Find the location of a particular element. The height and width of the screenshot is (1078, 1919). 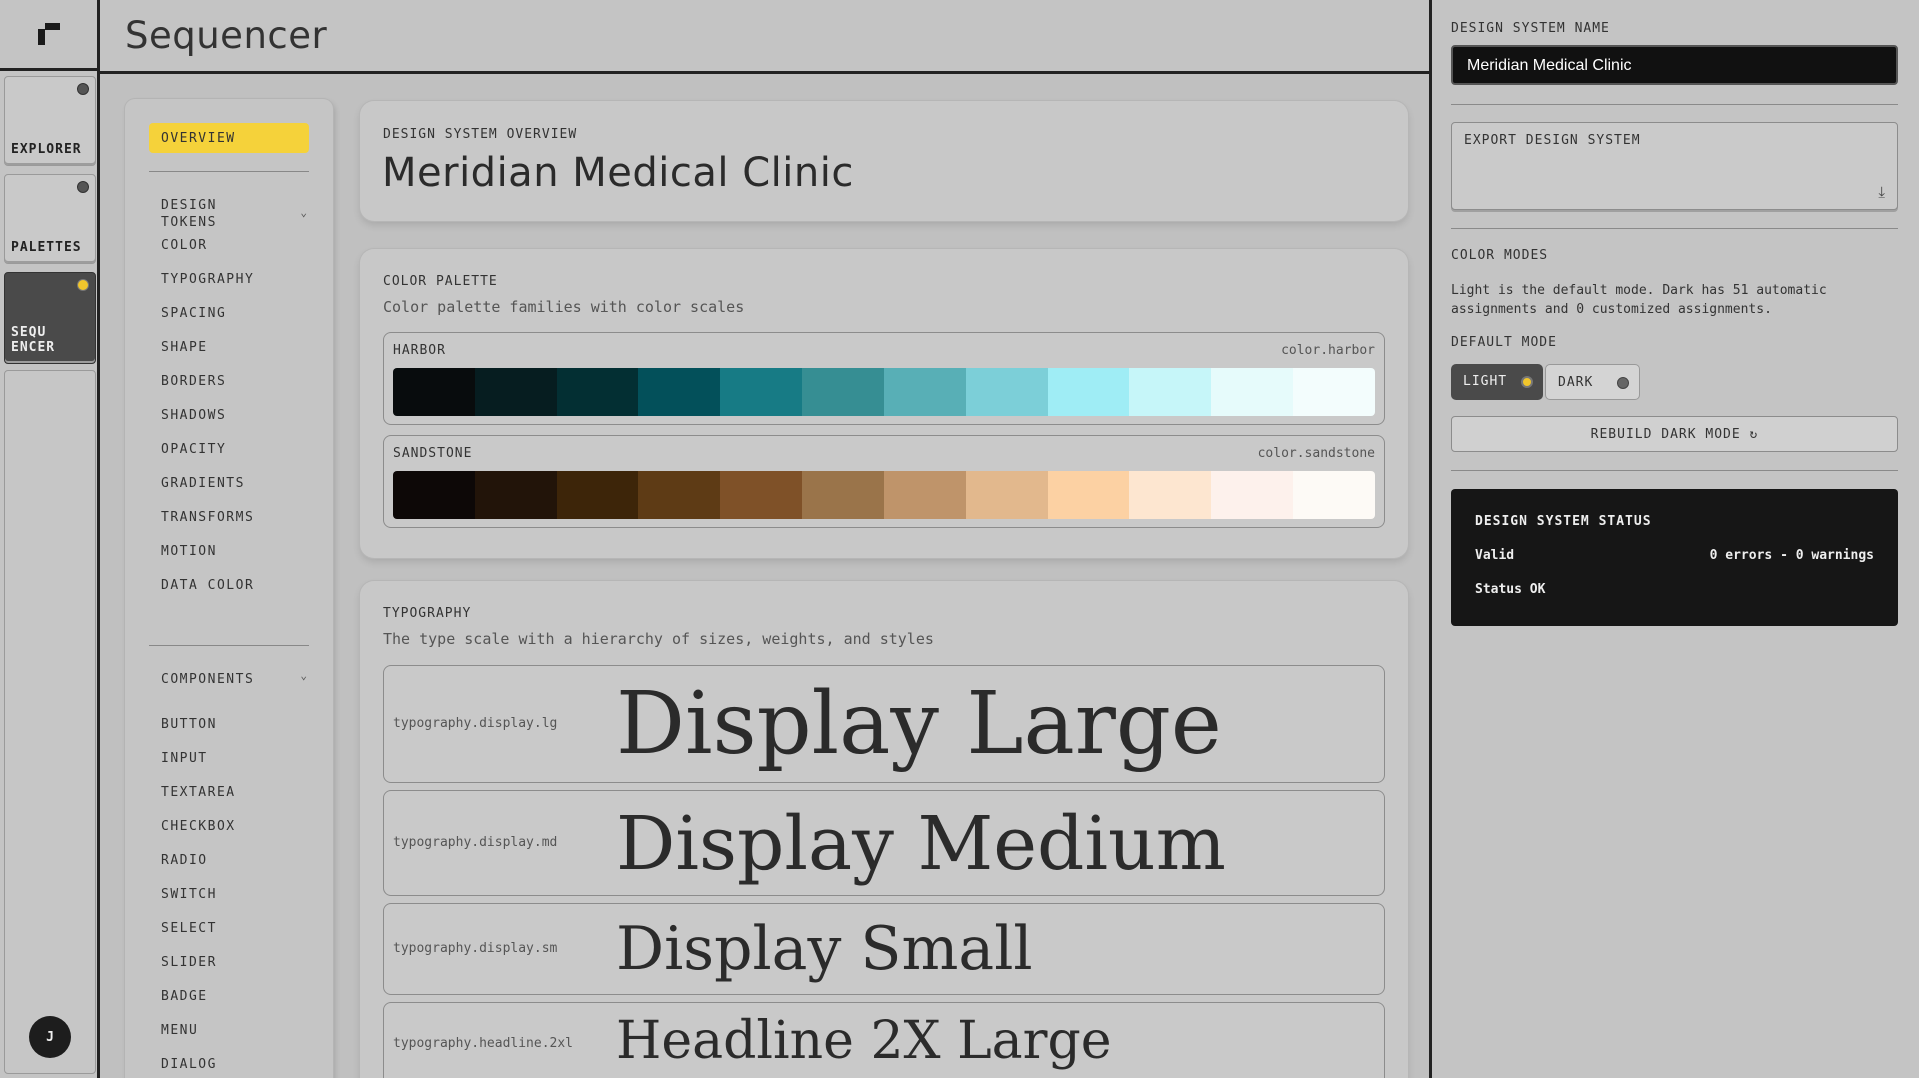

avatar: J is located at coordinates (50, 1037).